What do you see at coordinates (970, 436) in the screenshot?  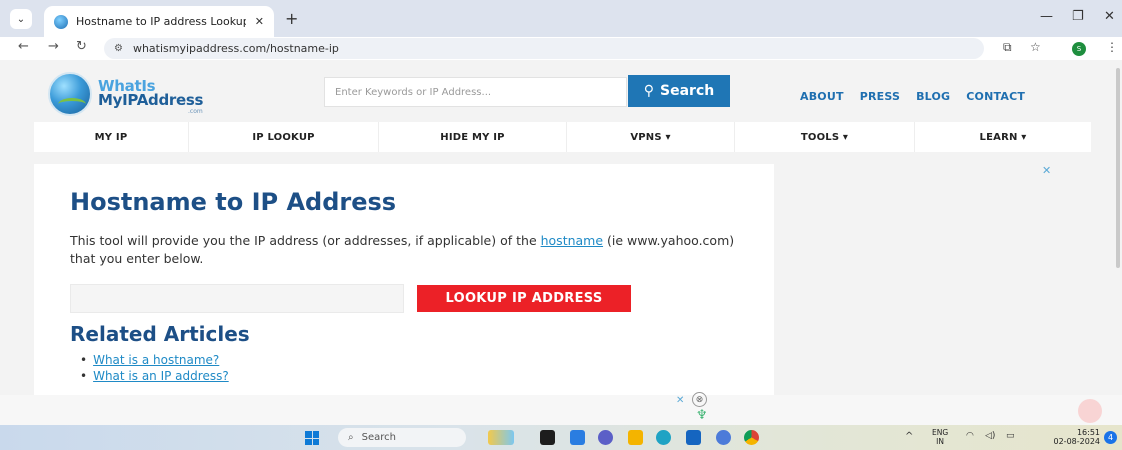 I see `wifi-icon: ◠` at bounding box center [970, 436].